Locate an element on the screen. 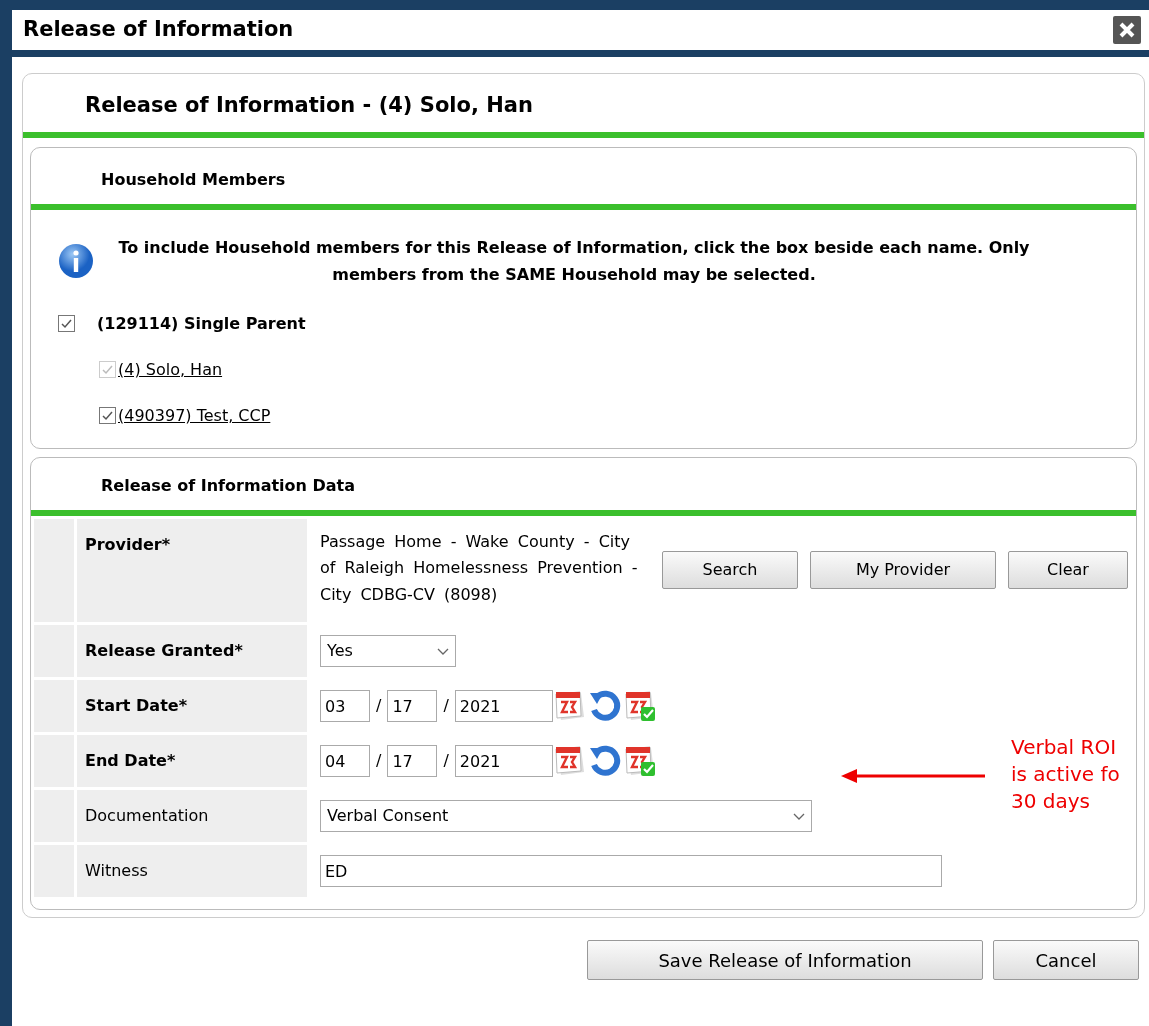  provider-name: Passage Home - Wake County - City of Raleigh Homelessness Prevention - City CDBG-CV (8098) is located at coordinates (479, 568).